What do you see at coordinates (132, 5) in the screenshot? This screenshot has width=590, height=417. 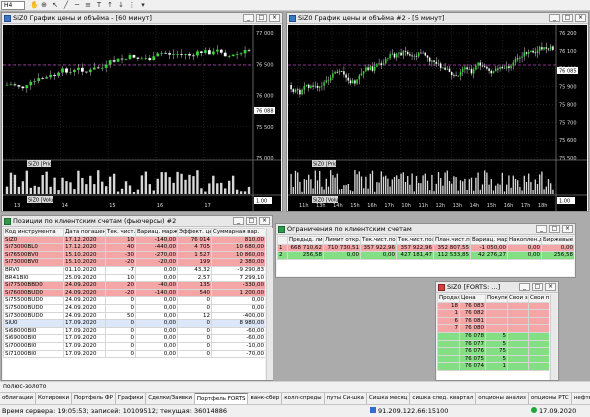 I see `fib-tool-icon: ⋮` at bounding box center [132, 5].